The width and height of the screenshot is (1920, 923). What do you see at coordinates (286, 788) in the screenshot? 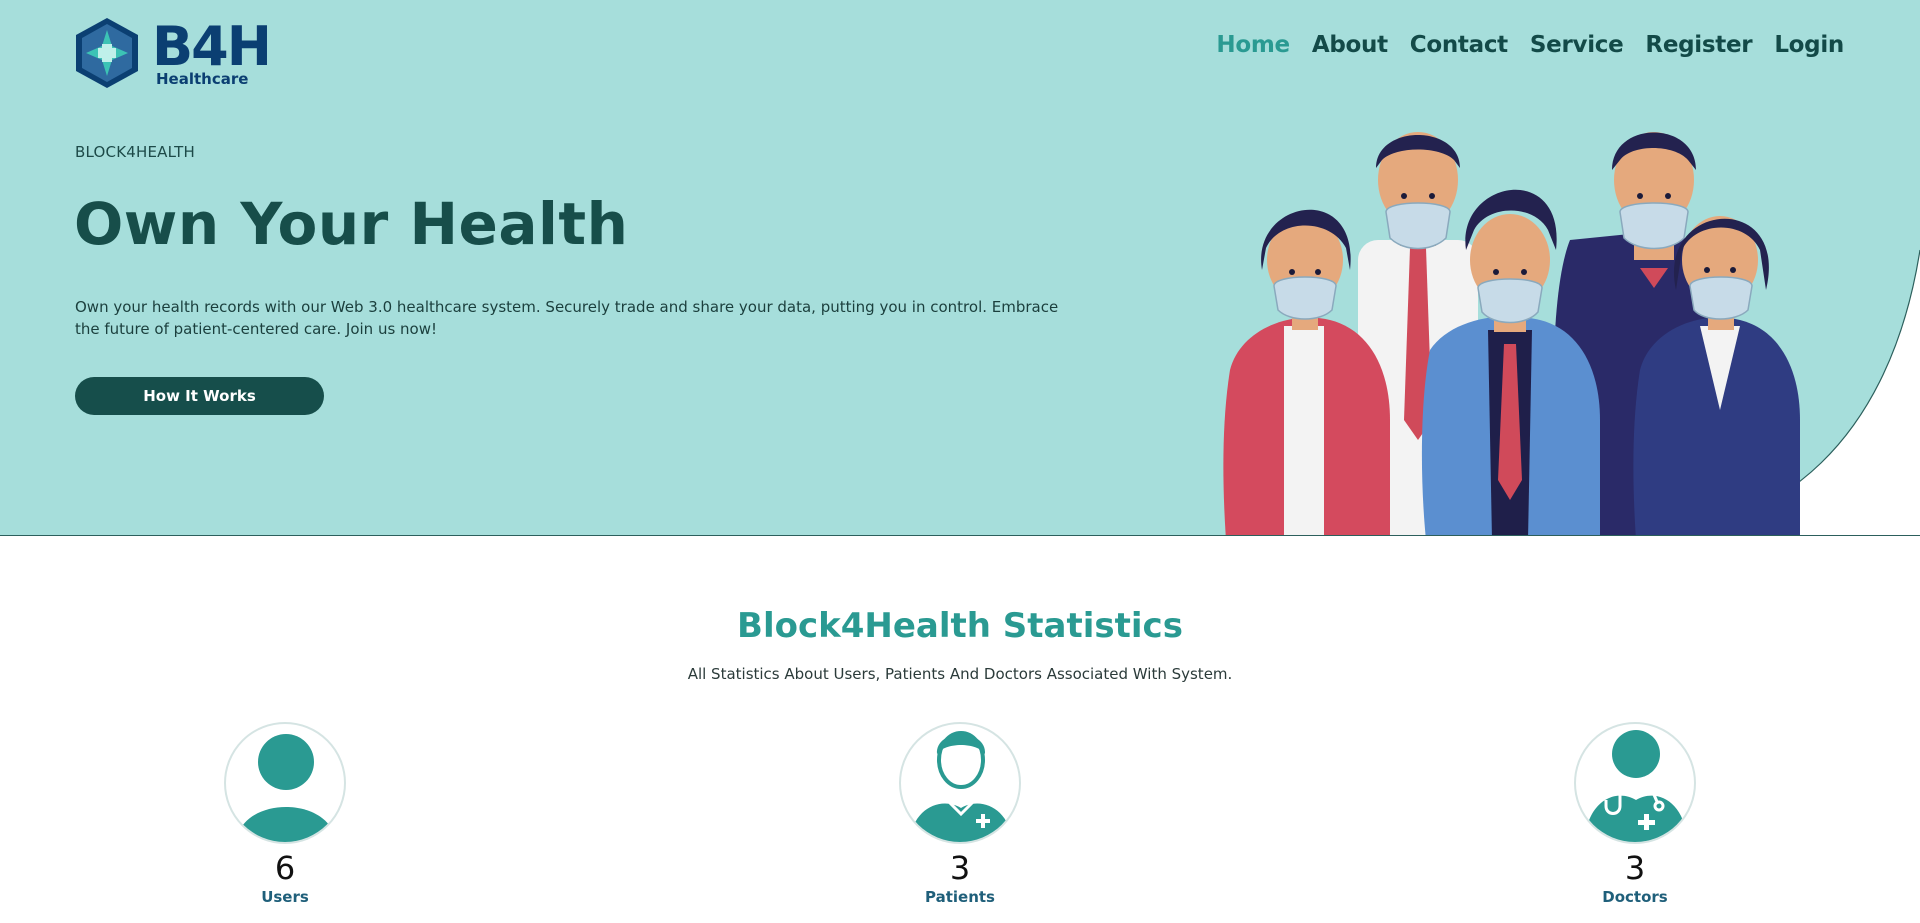
I see `user-icon` at bounding box center [286, 788].